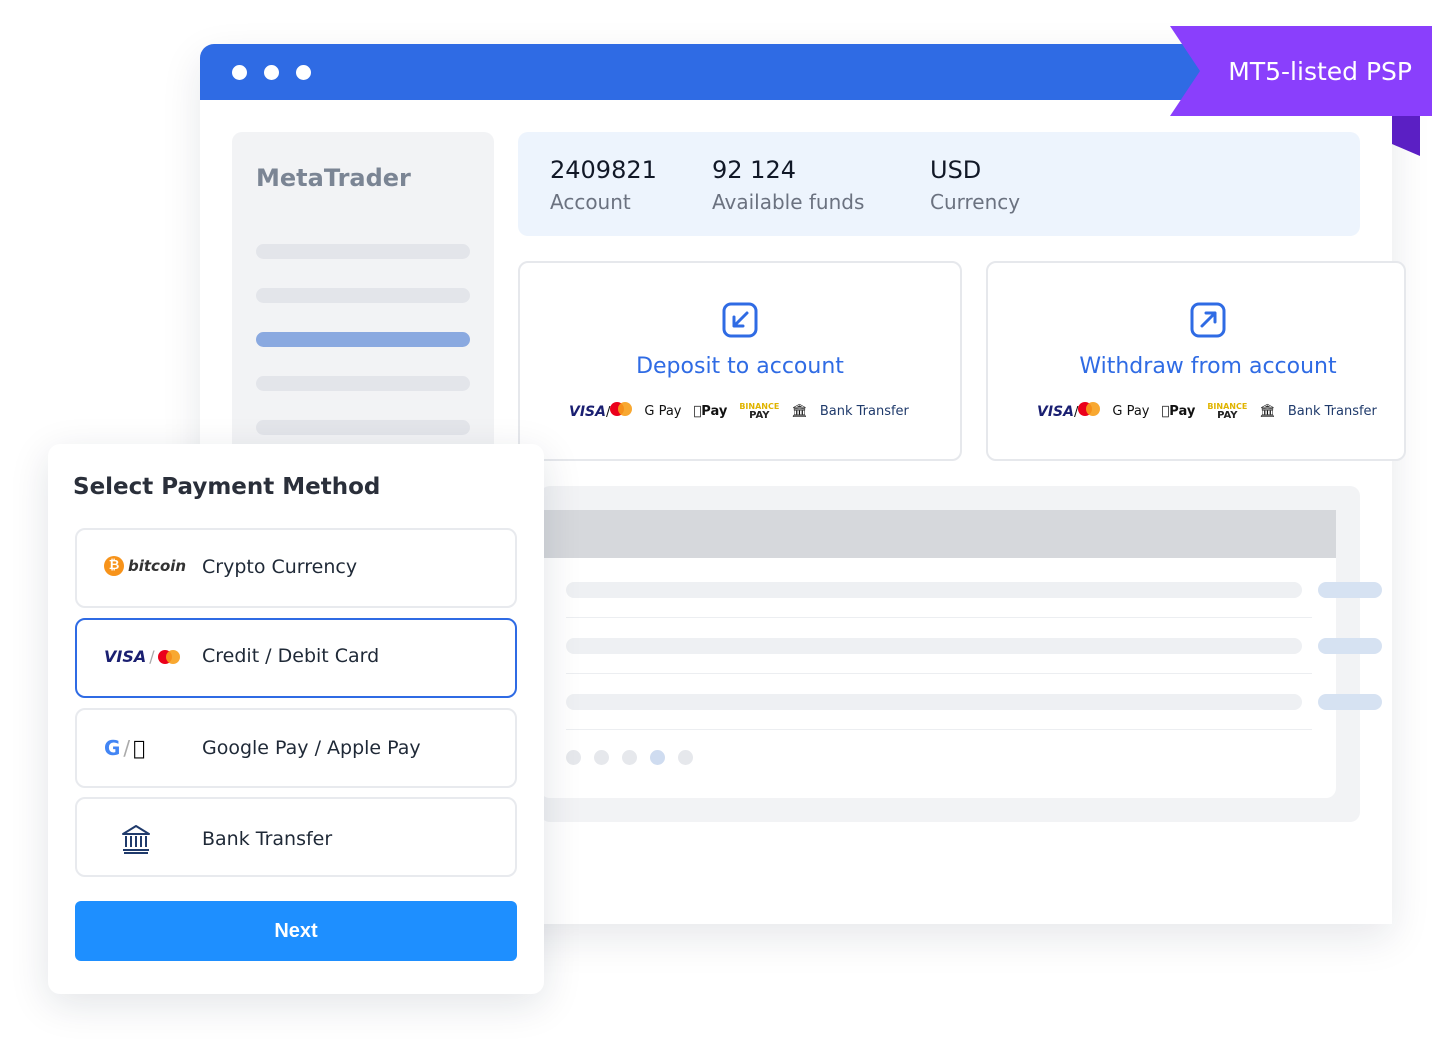  I want to click on google-icon: G, so click(112, 748).